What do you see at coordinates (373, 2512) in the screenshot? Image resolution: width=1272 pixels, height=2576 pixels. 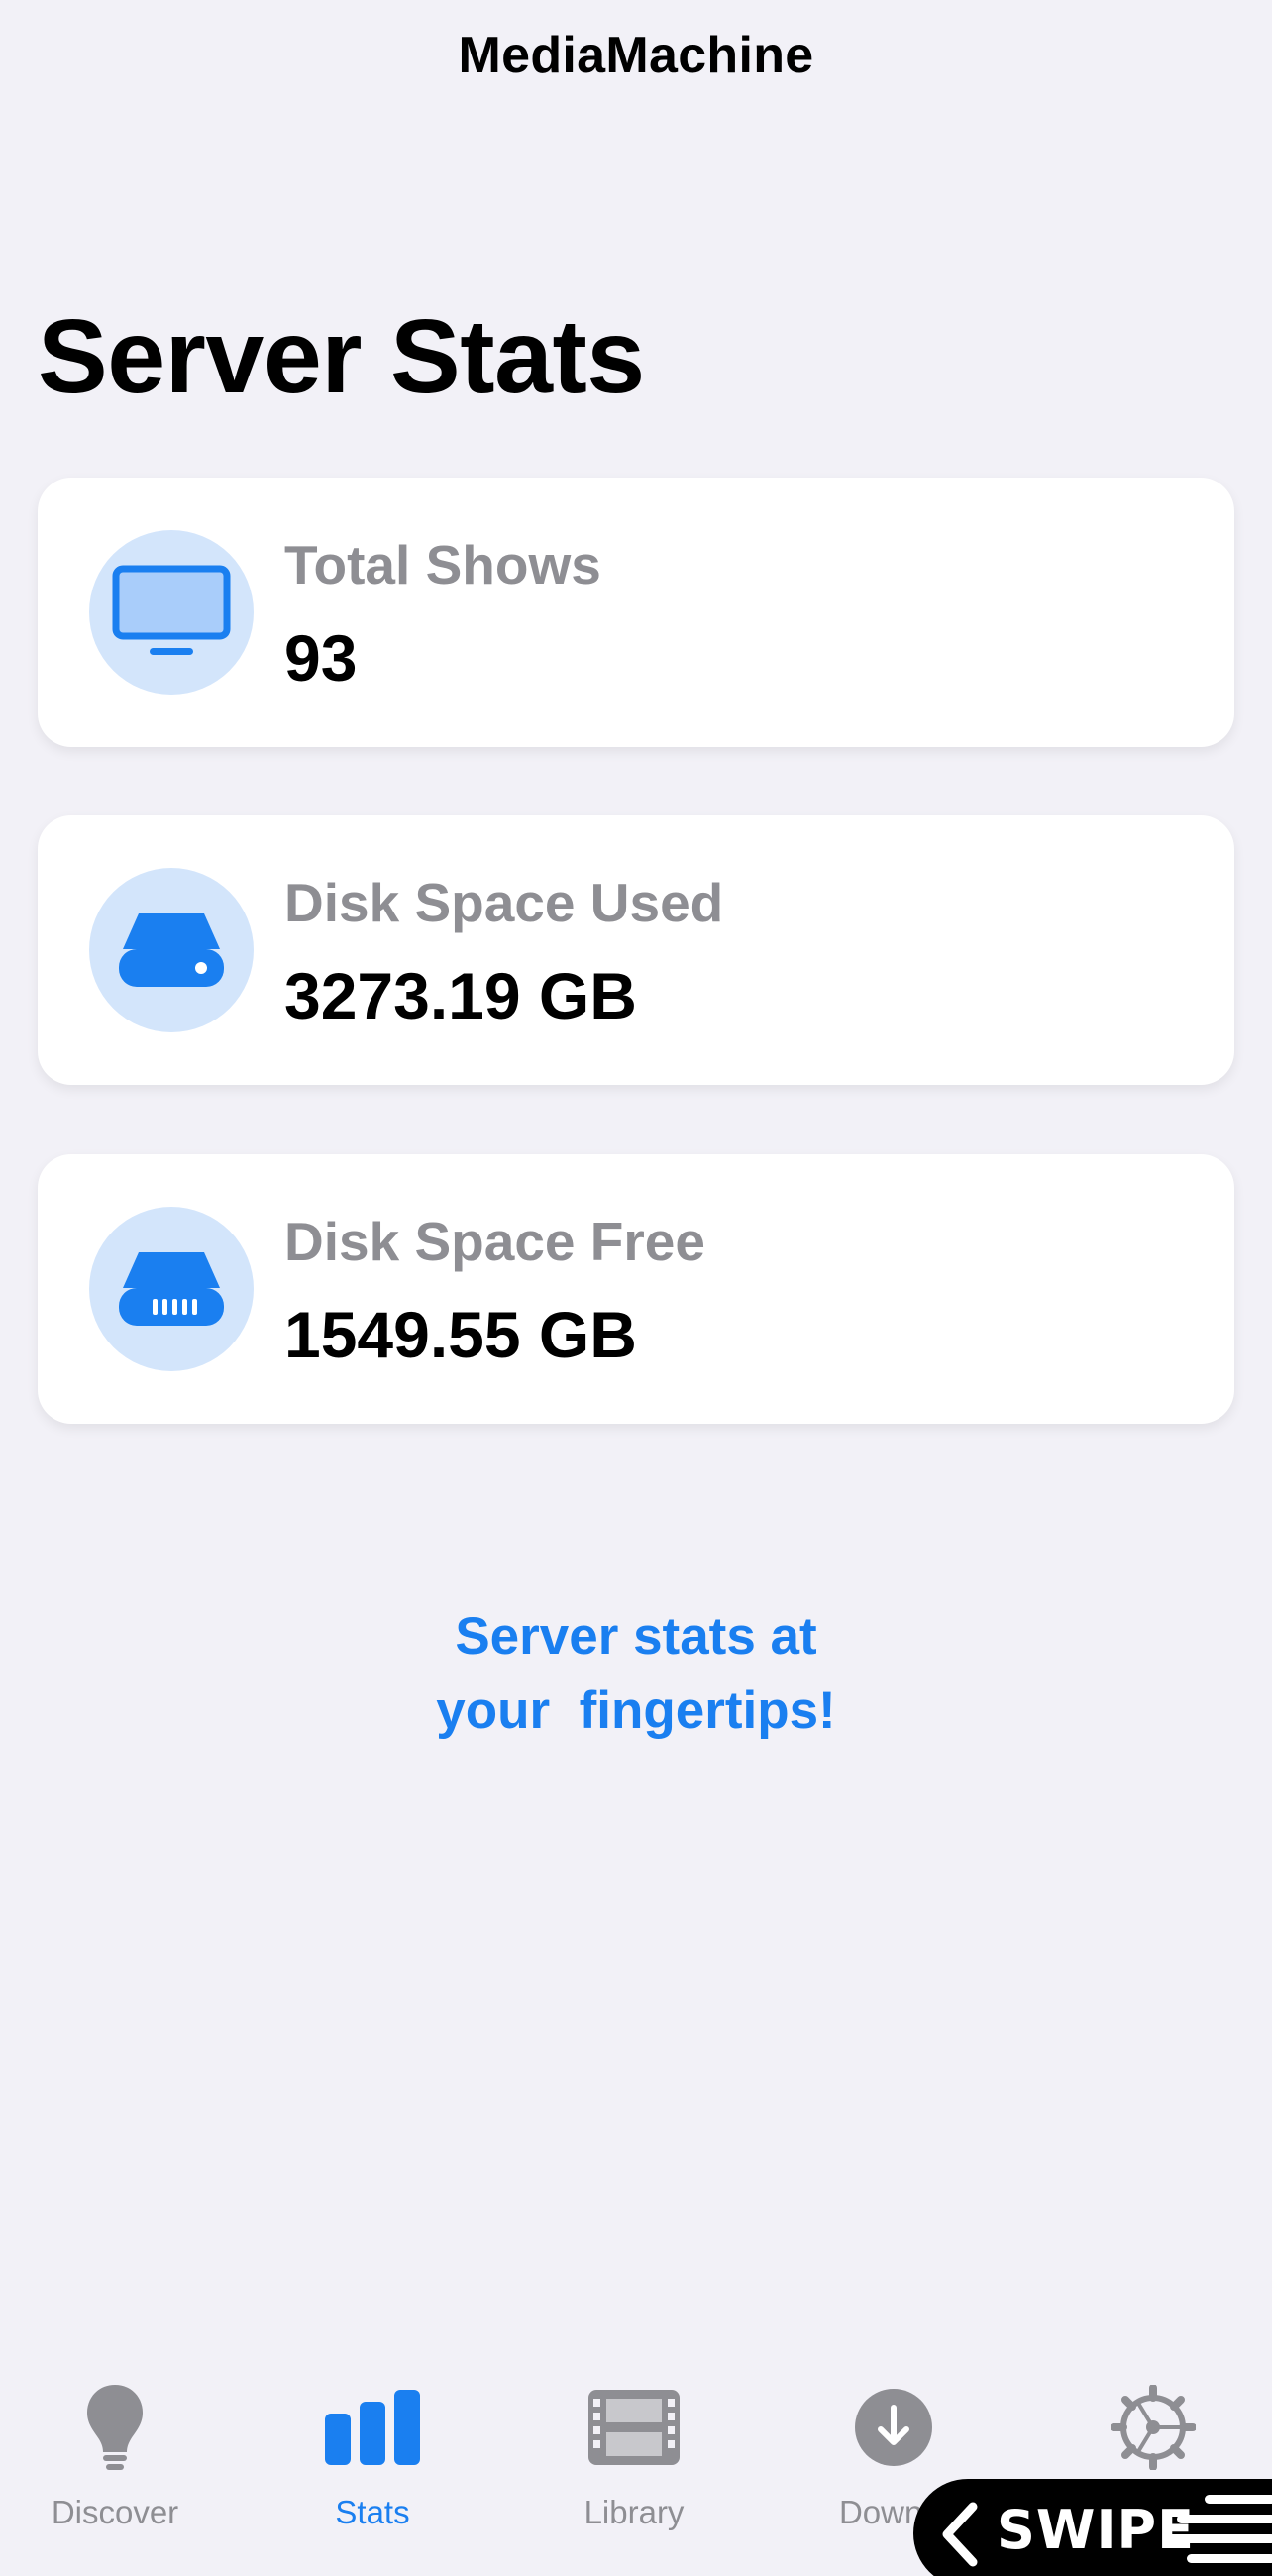 I see `tab-label: Stats` at bounding box center [373, 2512].